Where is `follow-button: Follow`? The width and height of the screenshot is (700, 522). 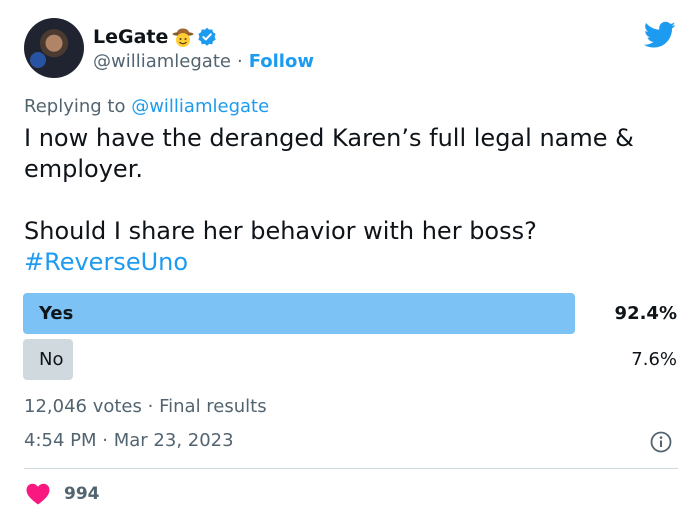
follow-button: Follow is located at coordinates (281, 61).